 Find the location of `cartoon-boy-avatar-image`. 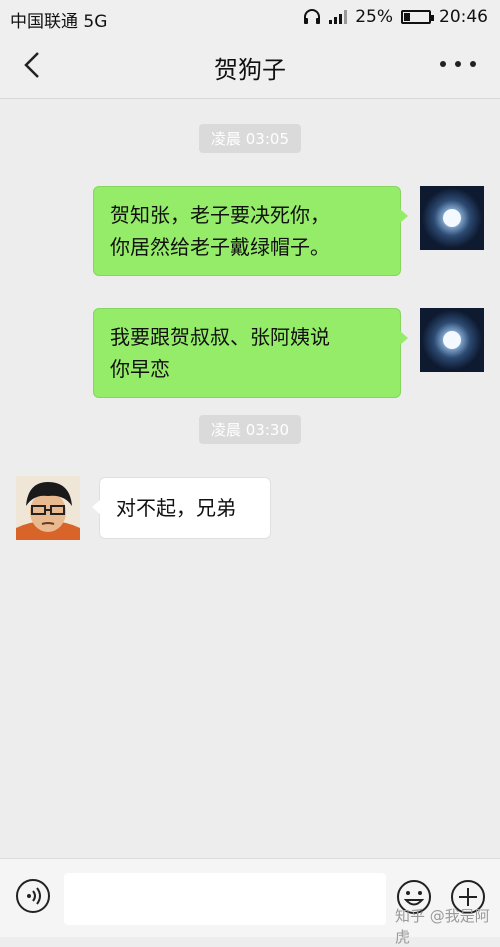

cartoon-boy-avatar-image is located at coordinates (48, 508).